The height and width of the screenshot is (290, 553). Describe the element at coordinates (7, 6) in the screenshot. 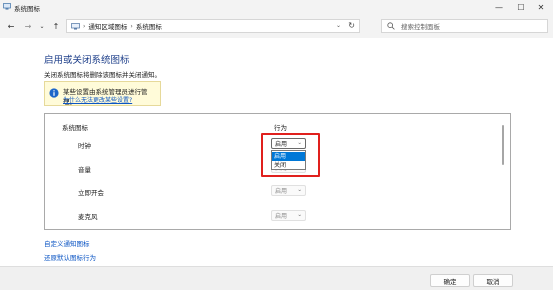

I see `app-icon` at that location.